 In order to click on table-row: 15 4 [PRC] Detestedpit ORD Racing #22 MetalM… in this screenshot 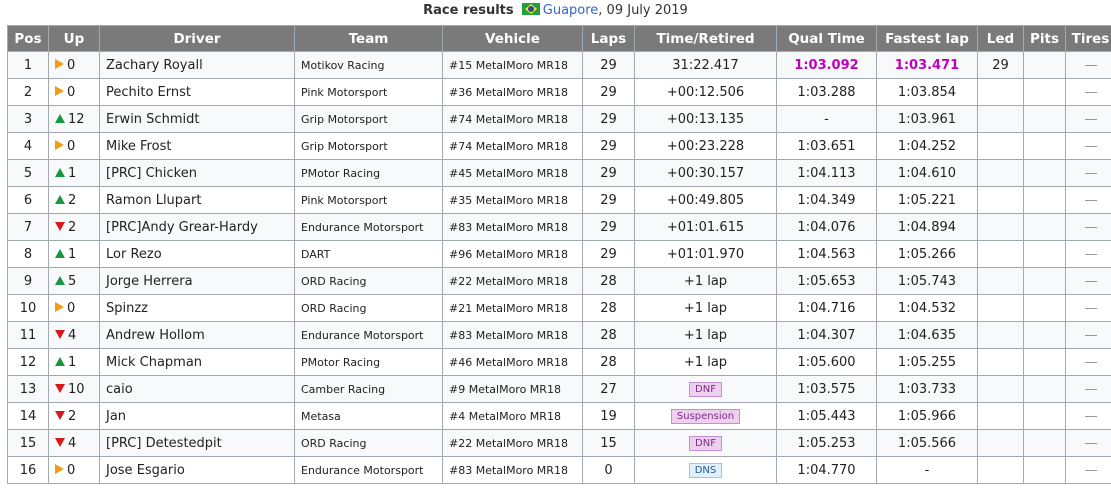, I will do `click(559, 443)`.